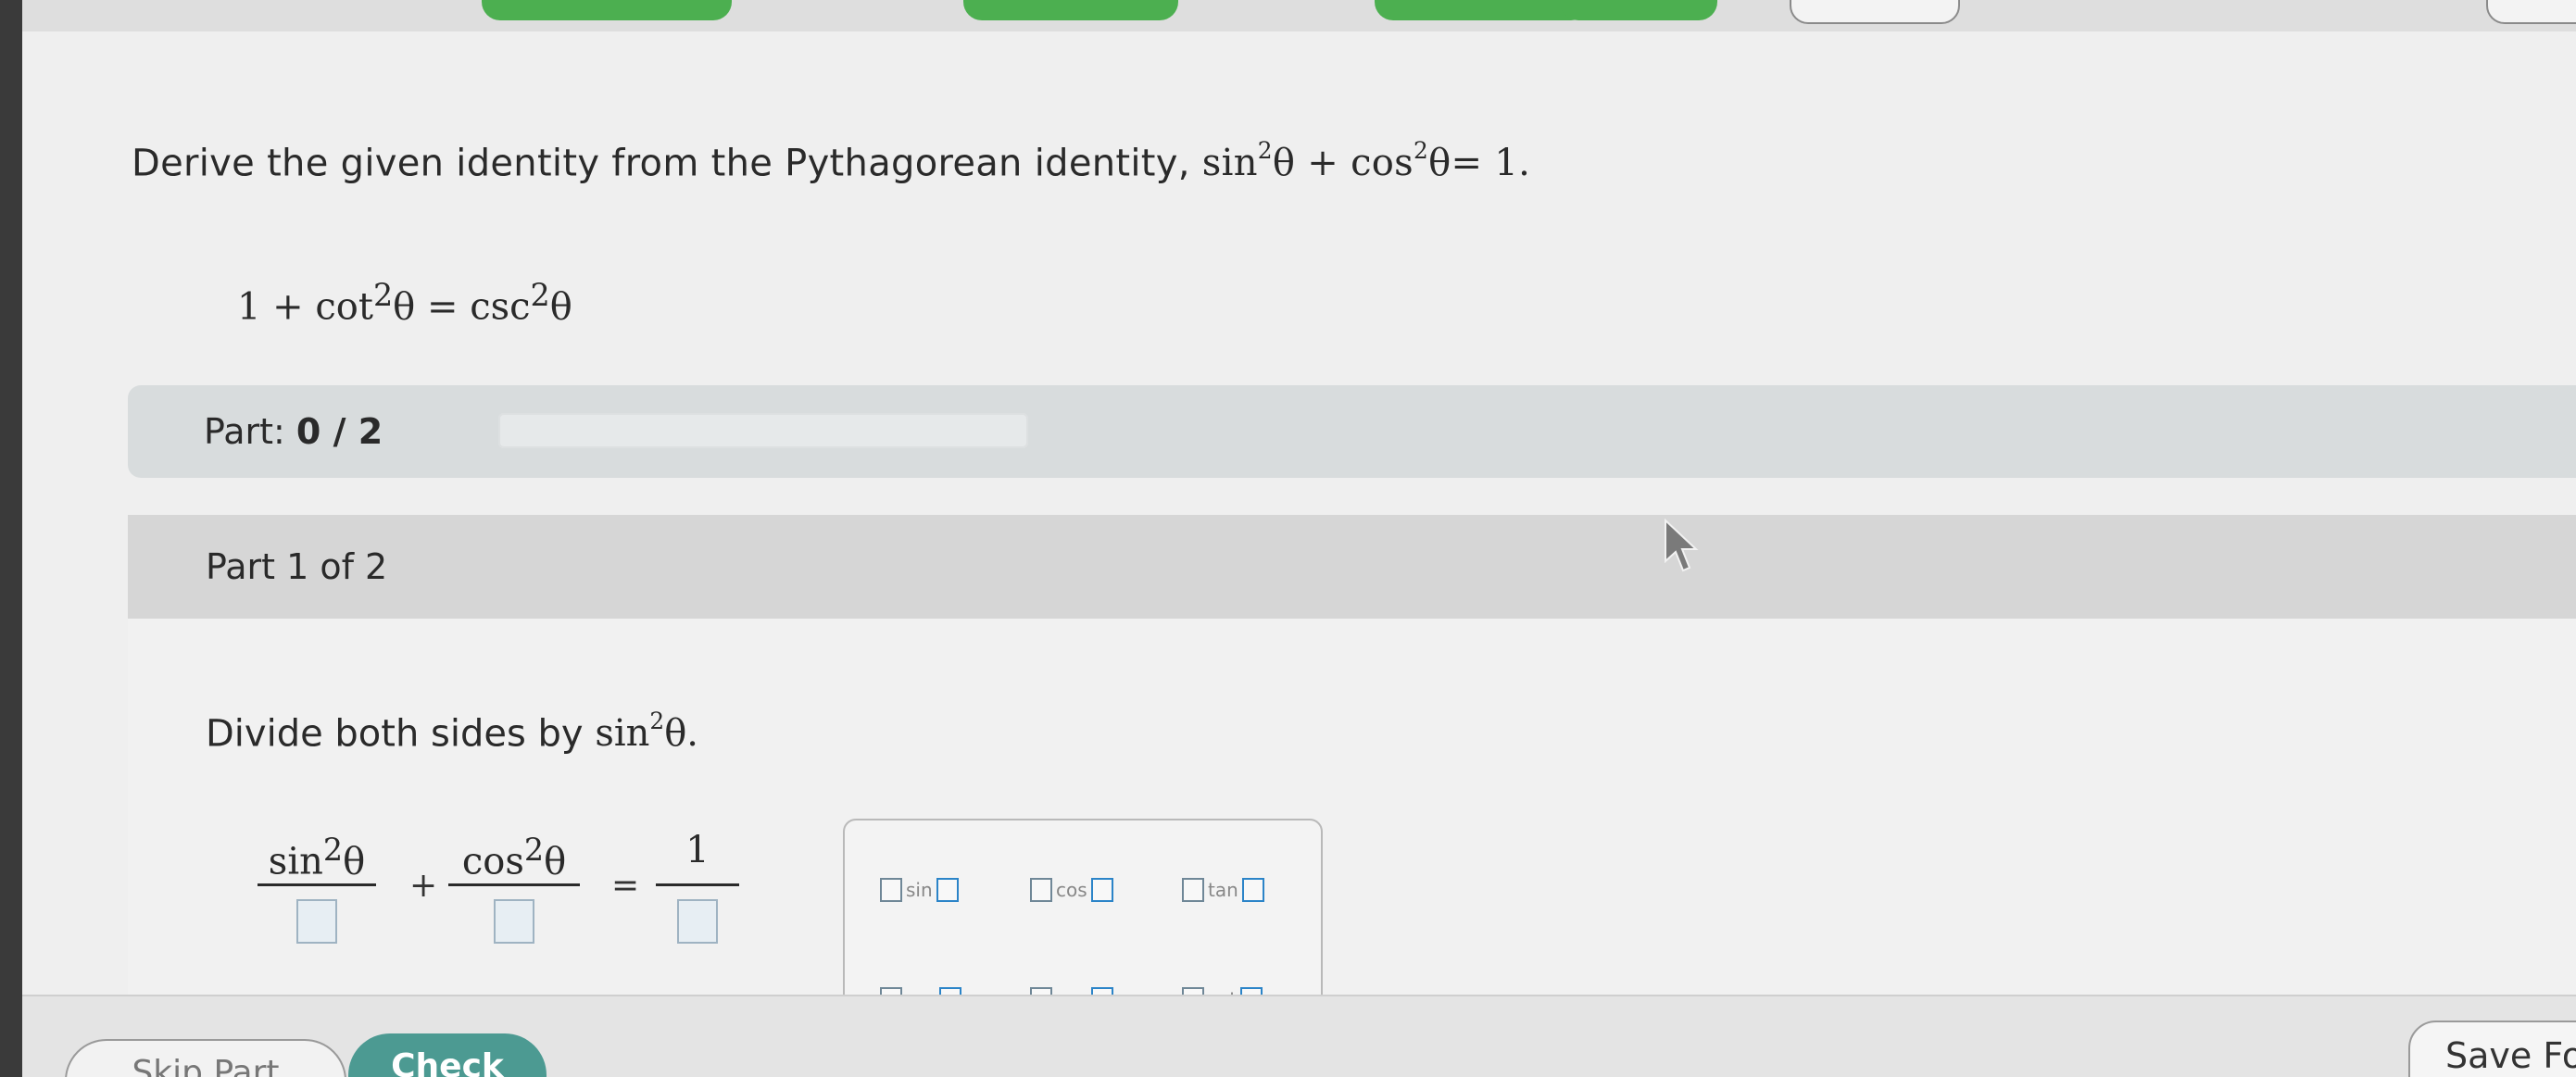 Image resolution: width=2576 pixels, height=1077 pixels. I want to click on instruction-math: sin2θ., so click(646, 732).